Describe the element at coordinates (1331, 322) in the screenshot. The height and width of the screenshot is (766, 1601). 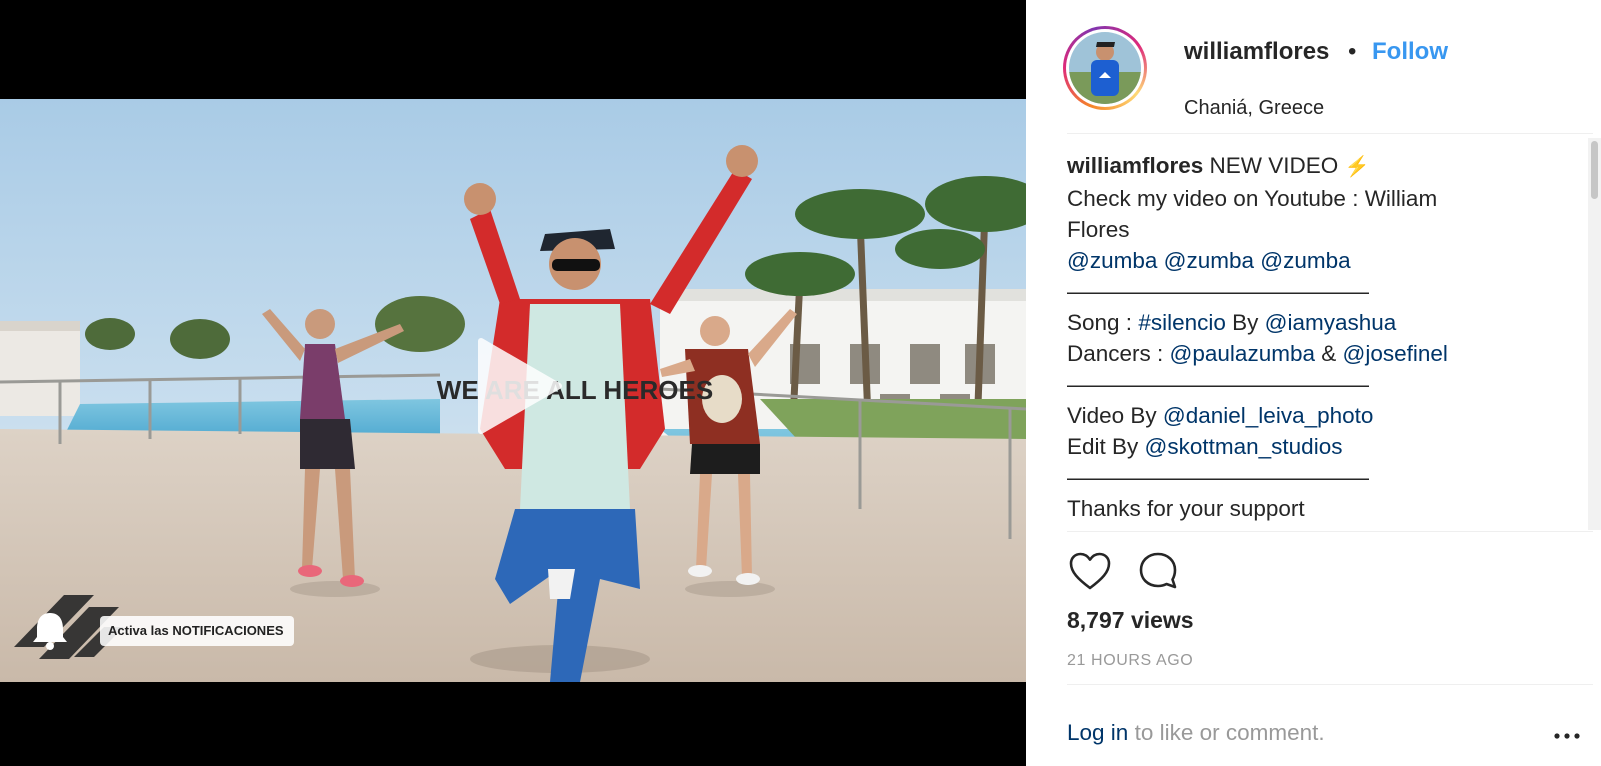
I see `mention-link: @iamyashua` at that location.